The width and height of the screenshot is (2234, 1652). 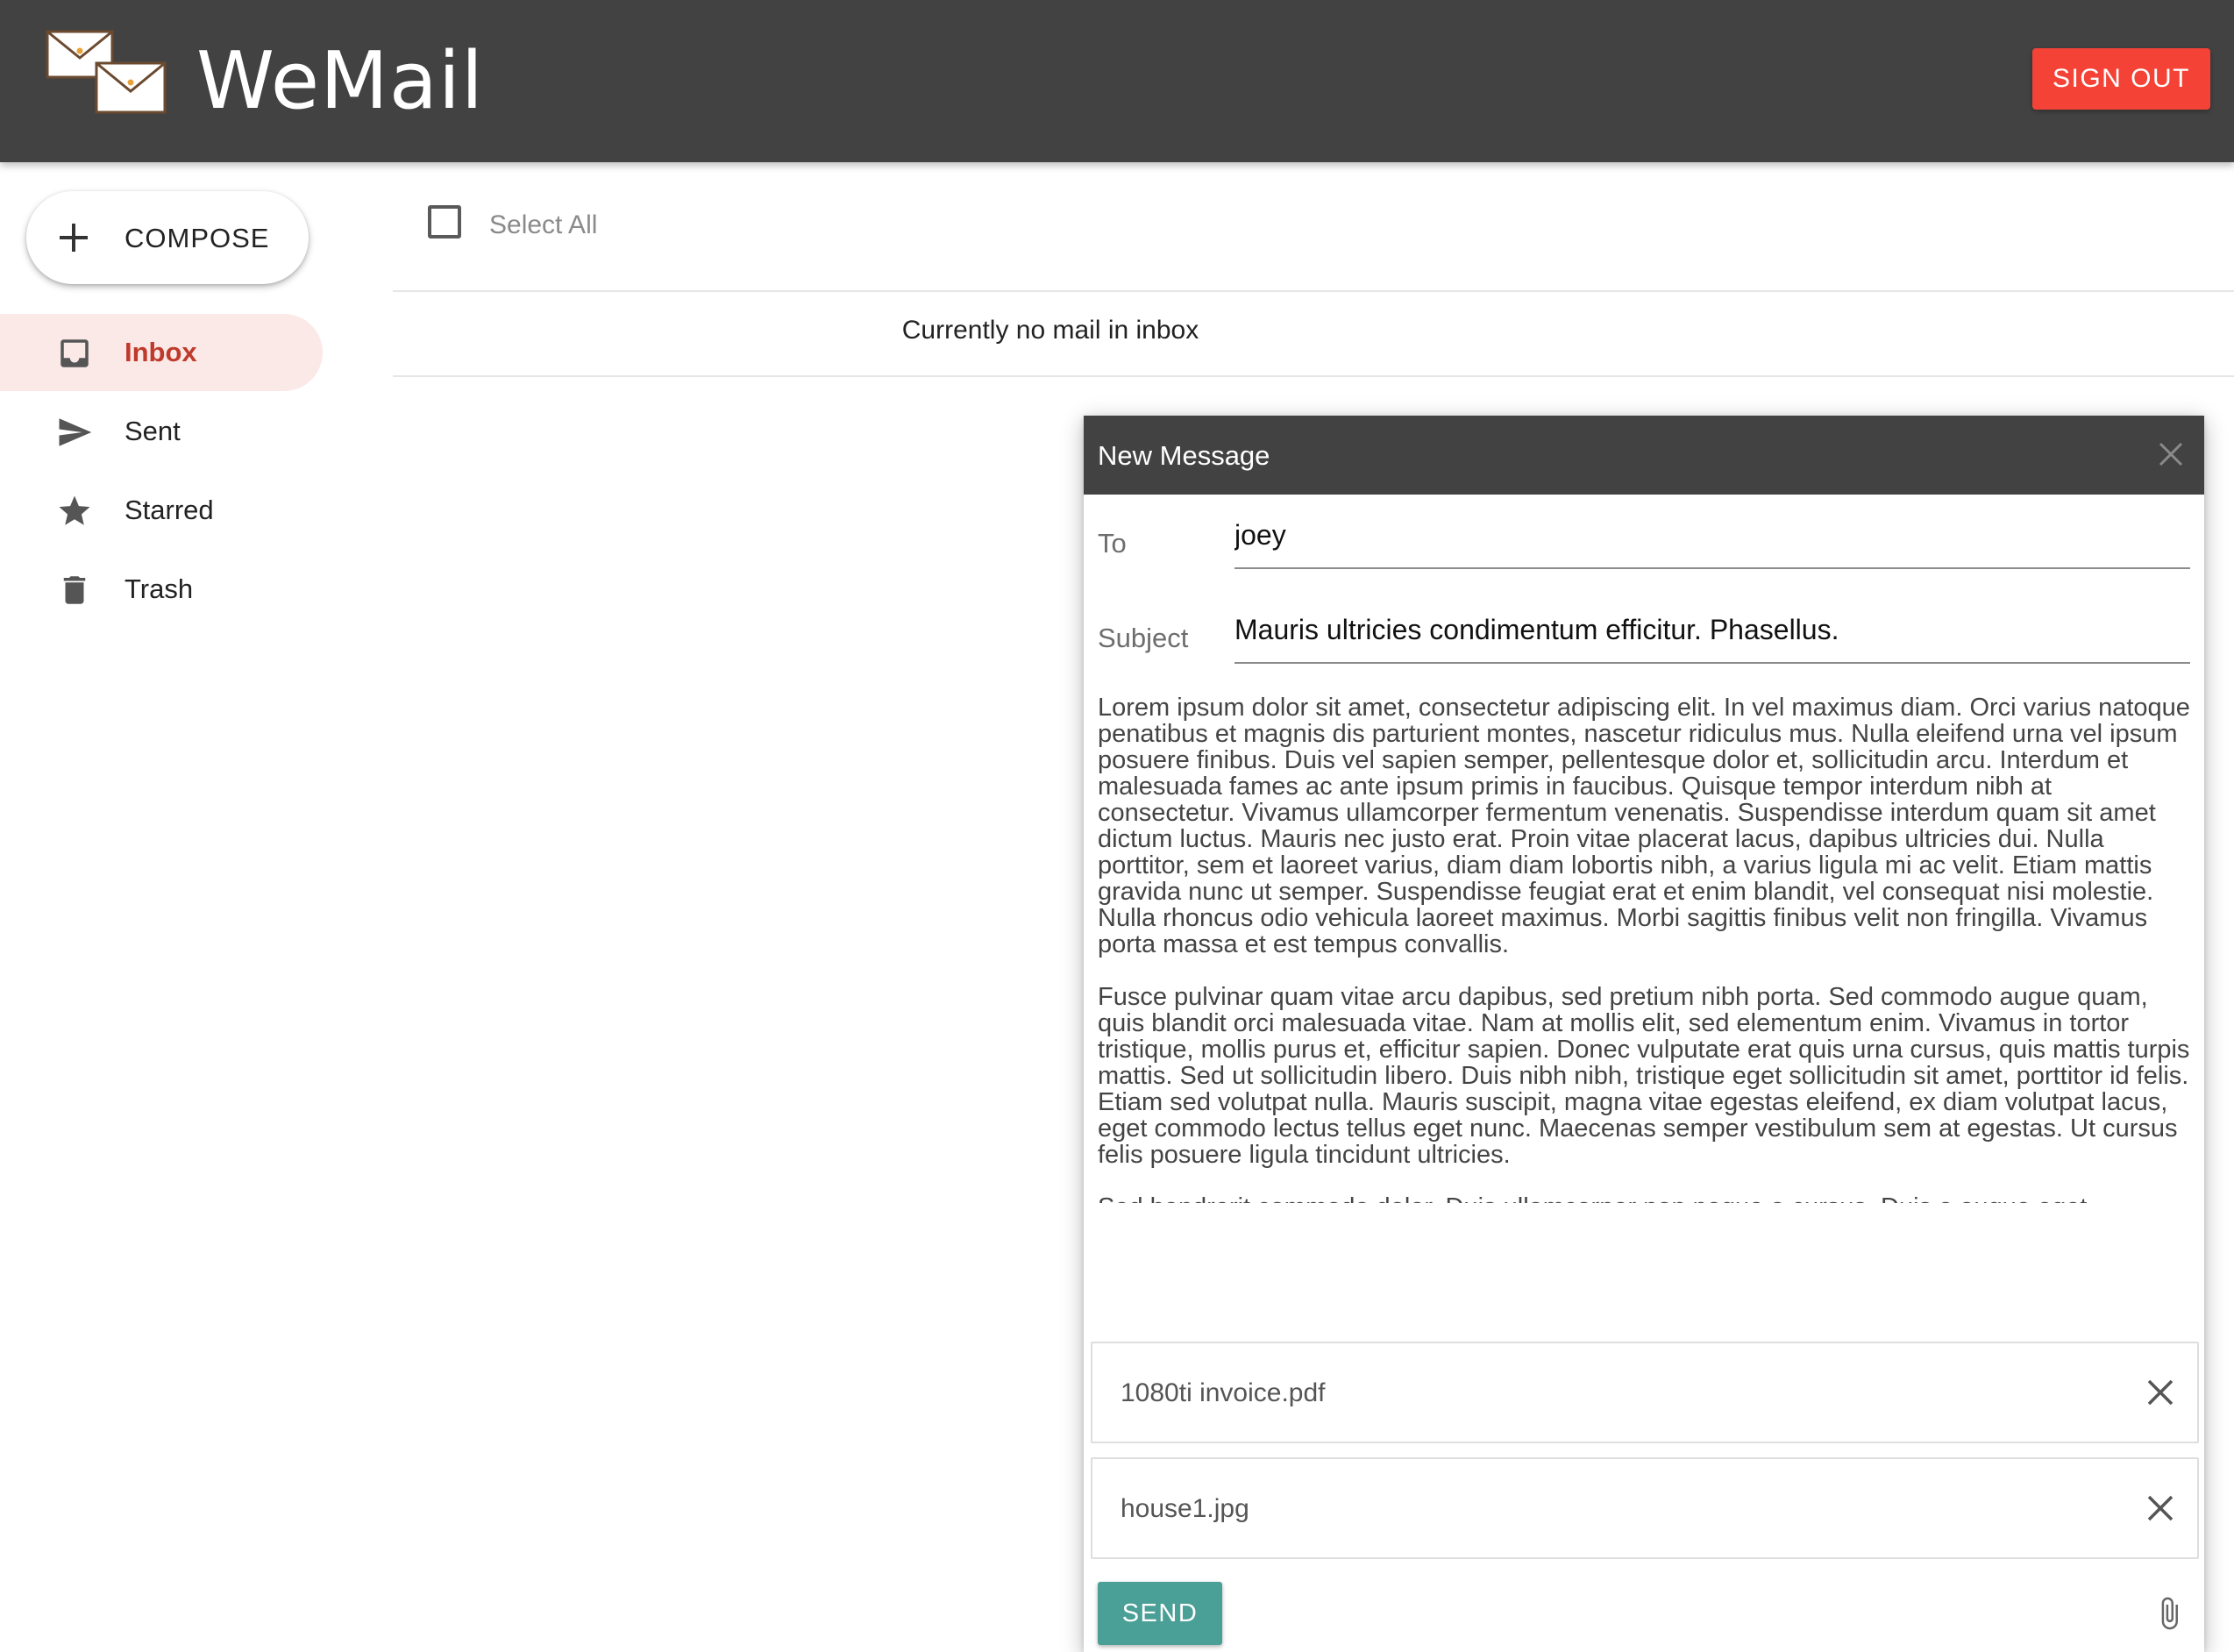 I want to click on subject-label: Subject, so click(x=1143, y=638).